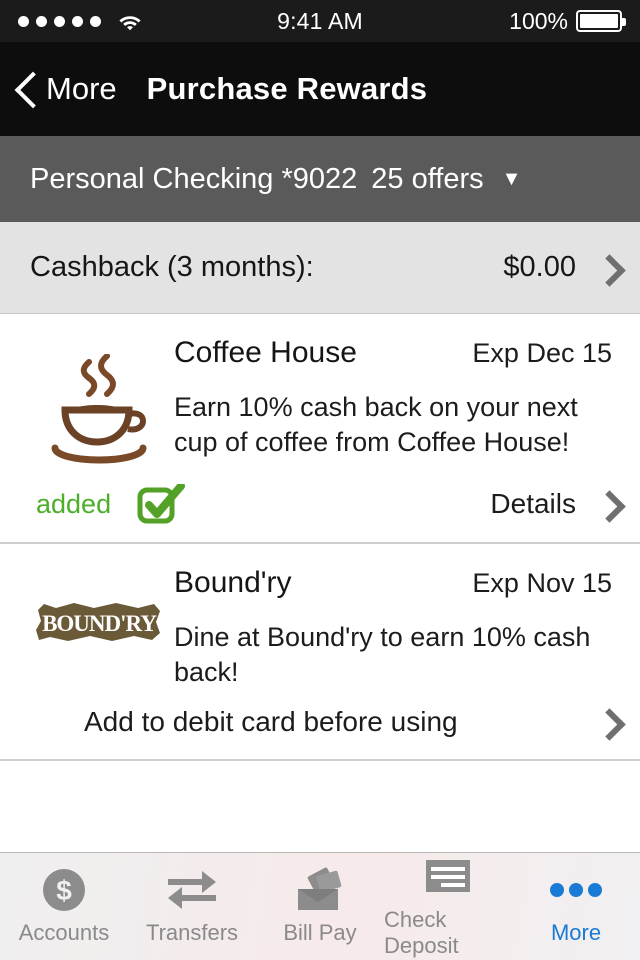 The width and height of the screenshot is (640, 960). Describe the element at coordinates (161, 503) in the screenshot. I see `checkbox-checked-icon` at that location.